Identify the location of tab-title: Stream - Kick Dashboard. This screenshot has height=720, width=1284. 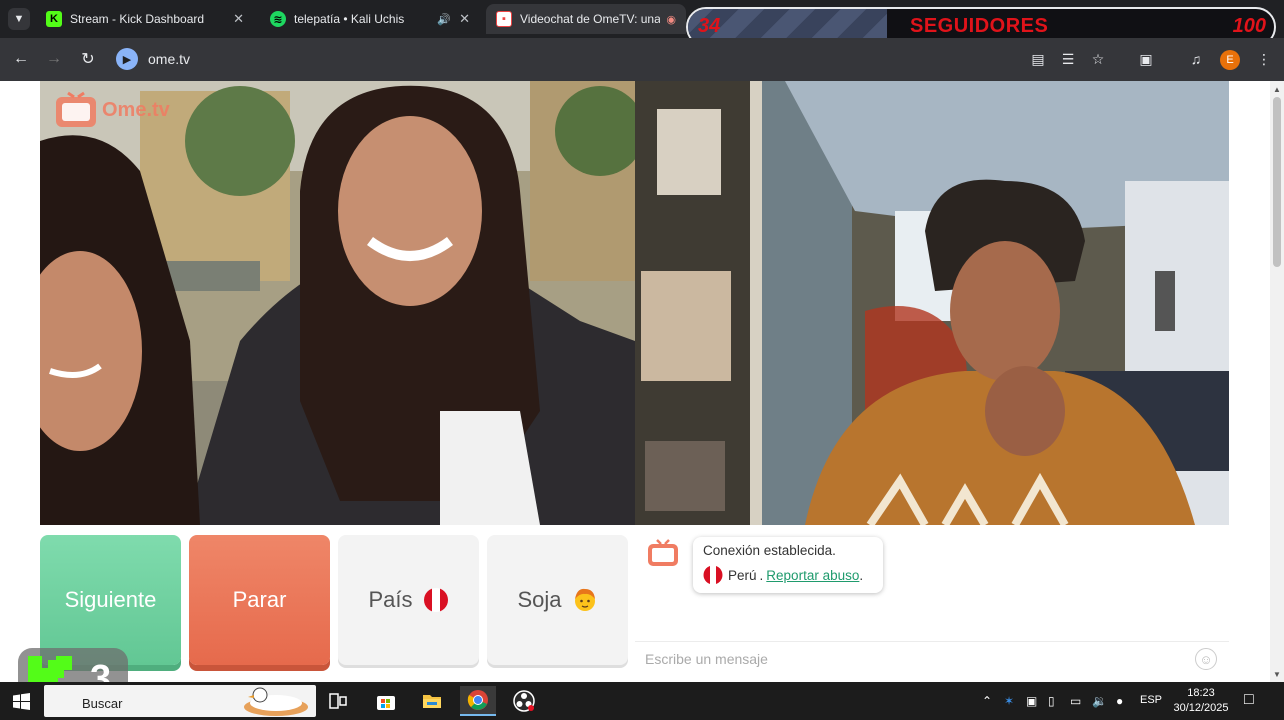
(137, 19).